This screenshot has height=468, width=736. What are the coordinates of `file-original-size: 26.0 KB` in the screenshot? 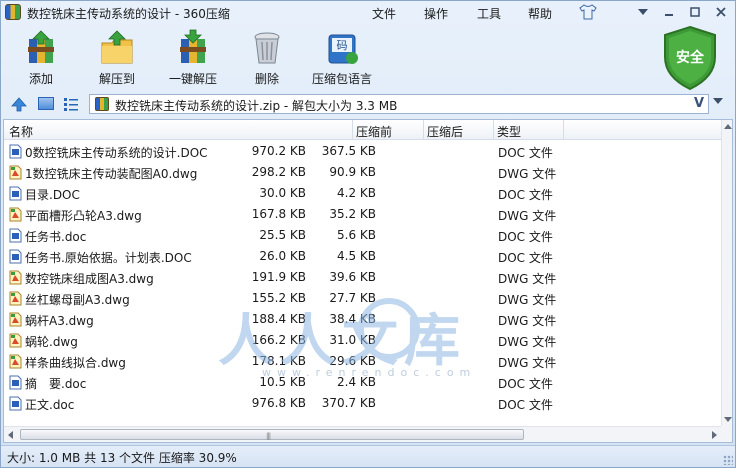 It's located at (282, 256).